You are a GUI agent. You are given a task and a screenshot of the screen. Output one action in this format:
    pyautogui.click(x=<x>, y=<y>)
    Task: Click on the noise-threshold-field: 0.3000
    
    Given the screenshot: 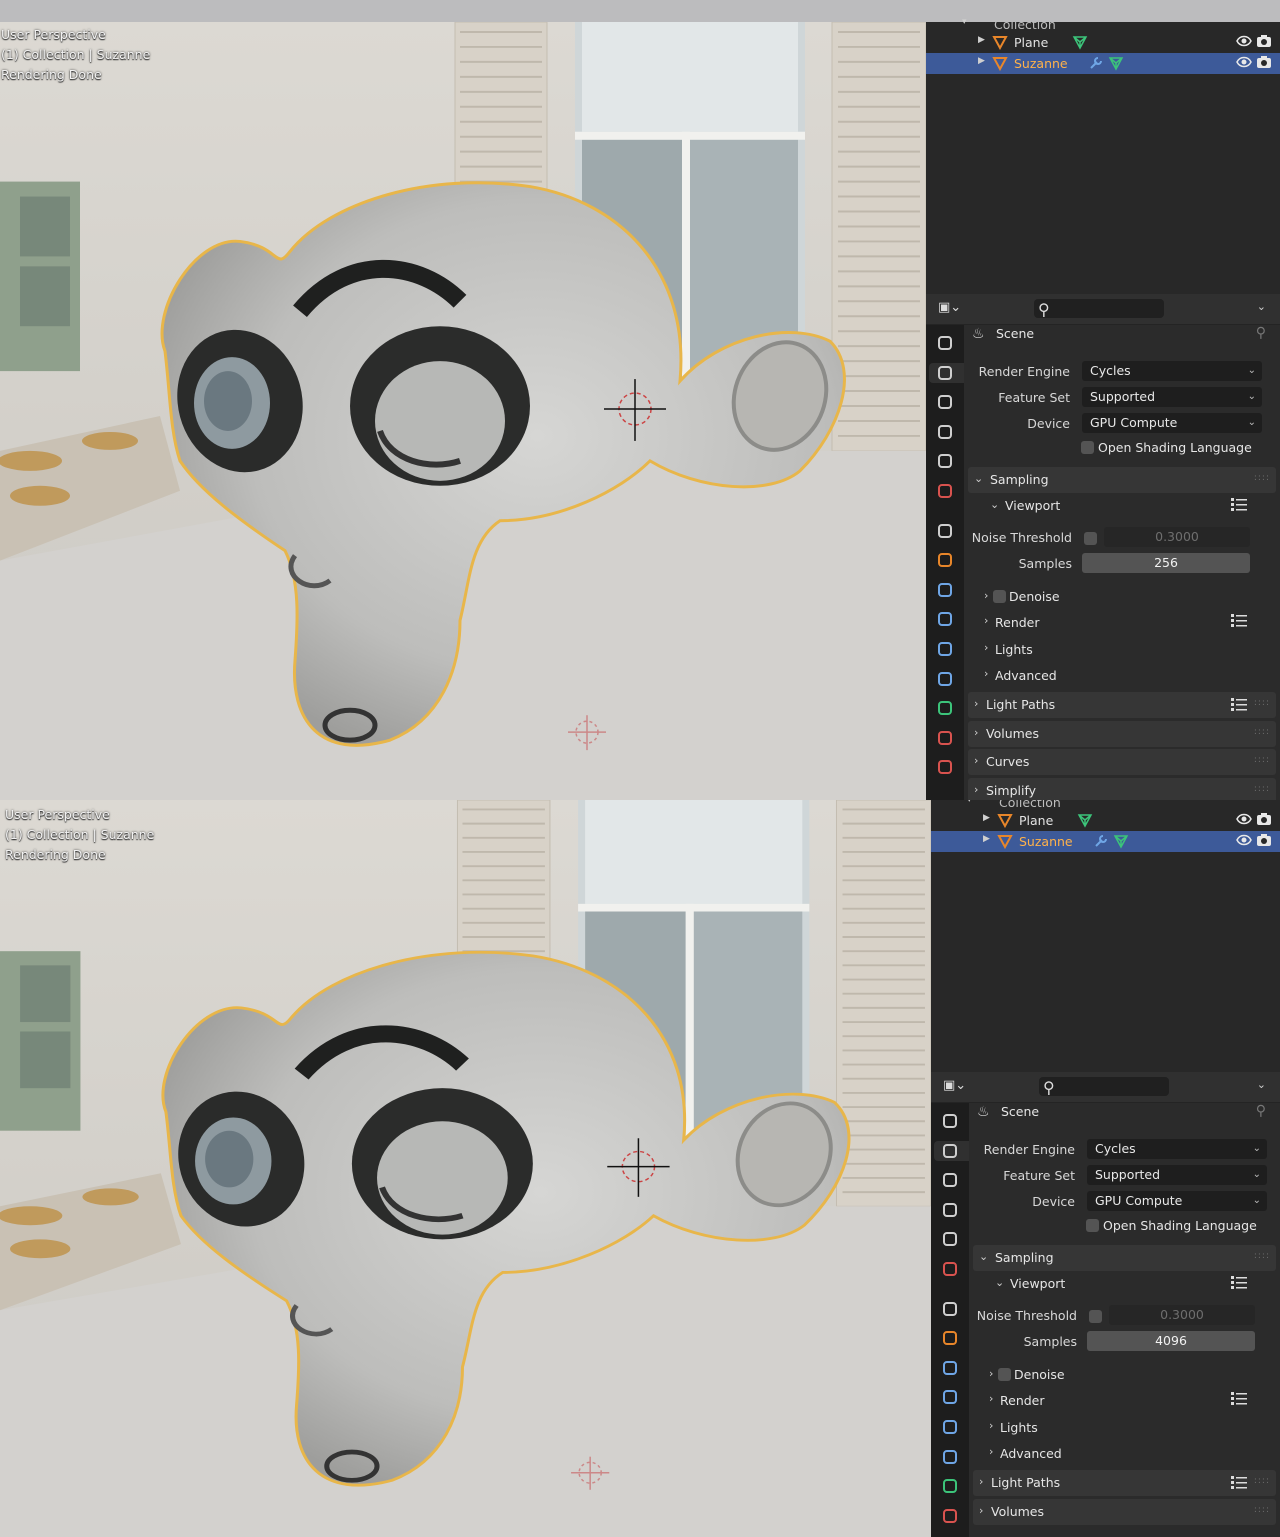 What is the action you would take?
    pyautogui.click(x=1182, y=1315)
    